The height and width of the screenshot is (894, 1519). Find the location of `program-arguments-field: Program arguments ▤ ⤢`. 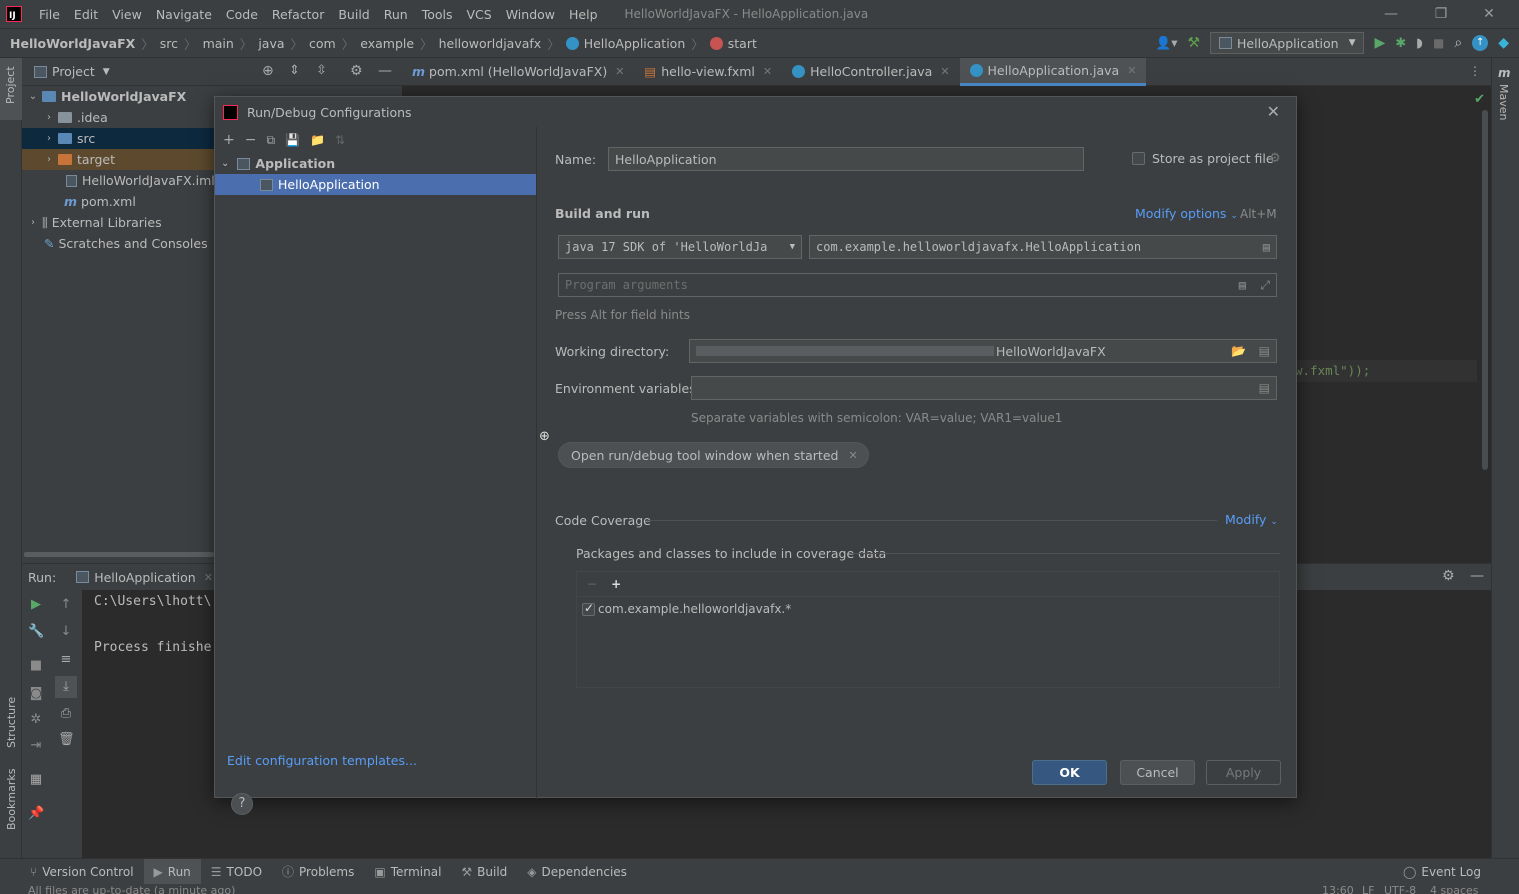

program-arguments-field: Program arguments ▤ ⤢ is located at coordinates (917, 285).